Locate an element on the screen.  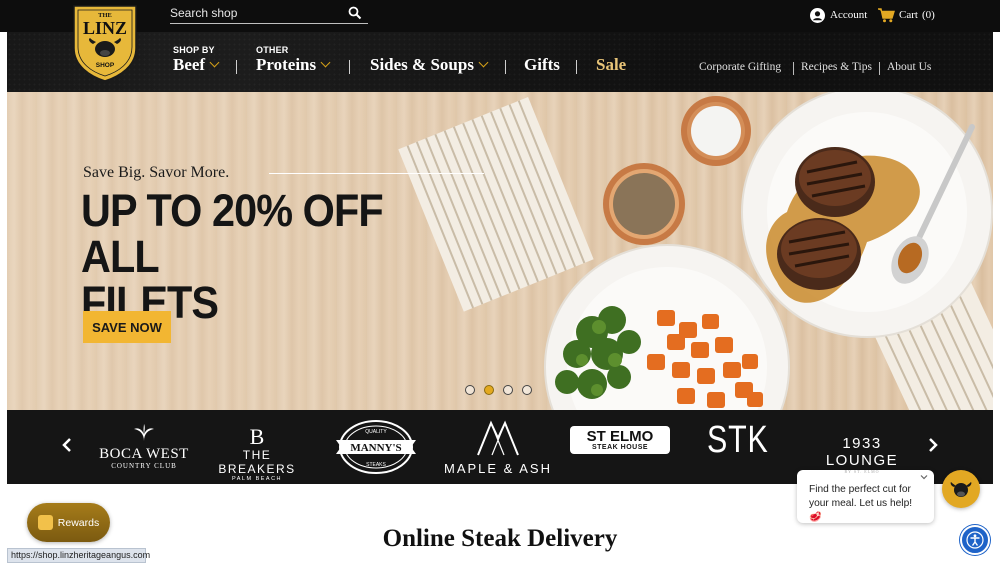
partner-name: ST ELMO is located at coordinates (620, 436).